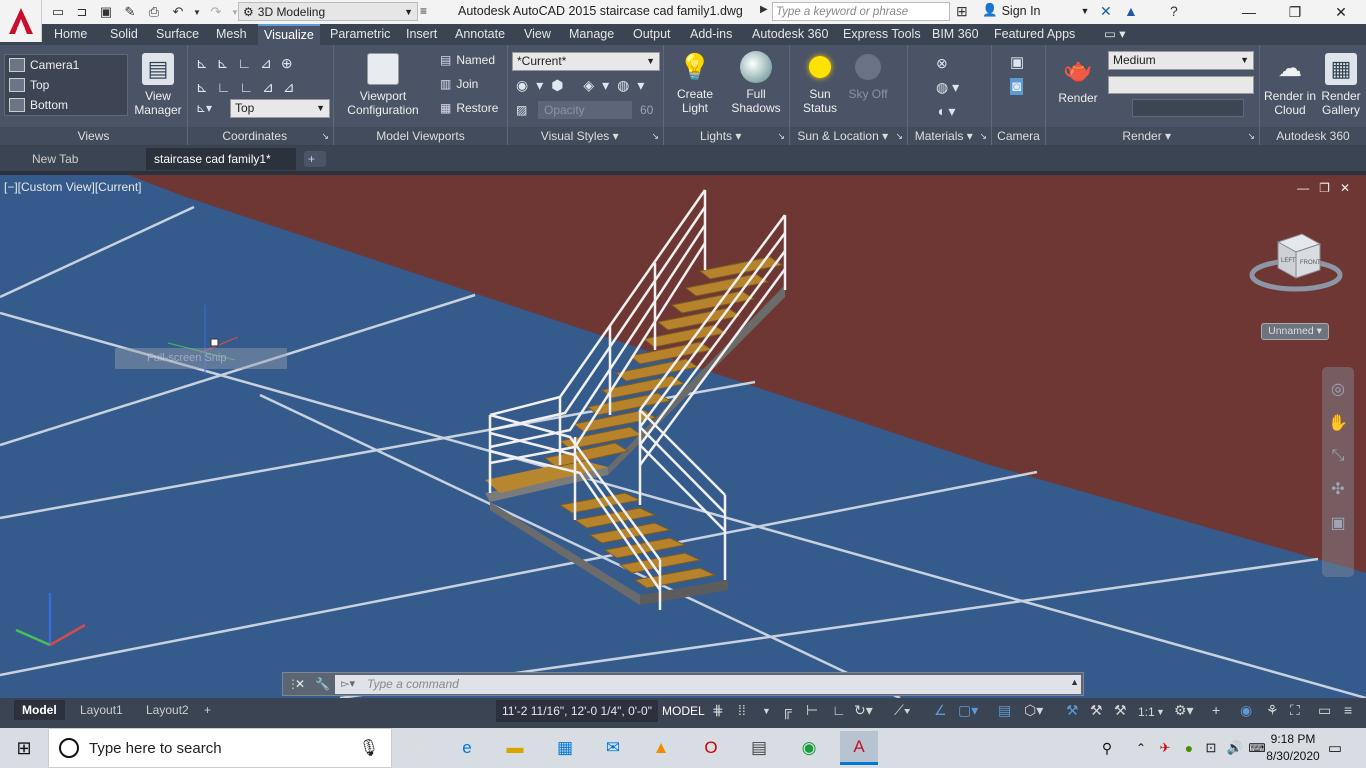  I want to click on microphone-icon: 🎙, so click(369, 748).